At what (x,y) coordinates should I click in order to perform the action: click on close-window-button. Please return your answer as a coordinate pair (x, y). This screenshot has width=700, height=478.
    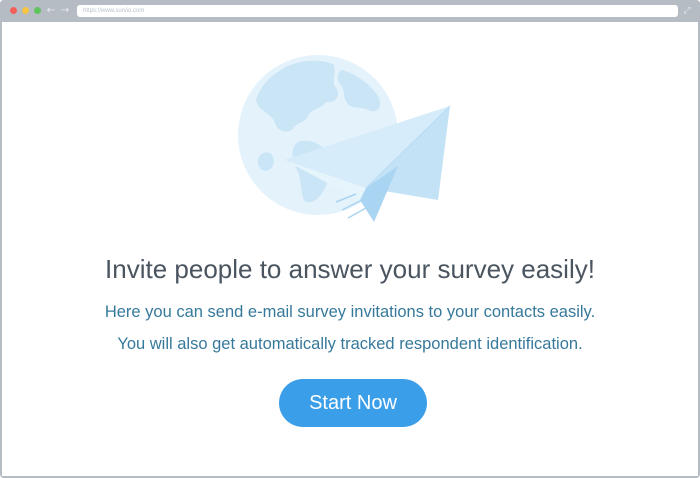
    Looking at the image, I should click on (13, 10).